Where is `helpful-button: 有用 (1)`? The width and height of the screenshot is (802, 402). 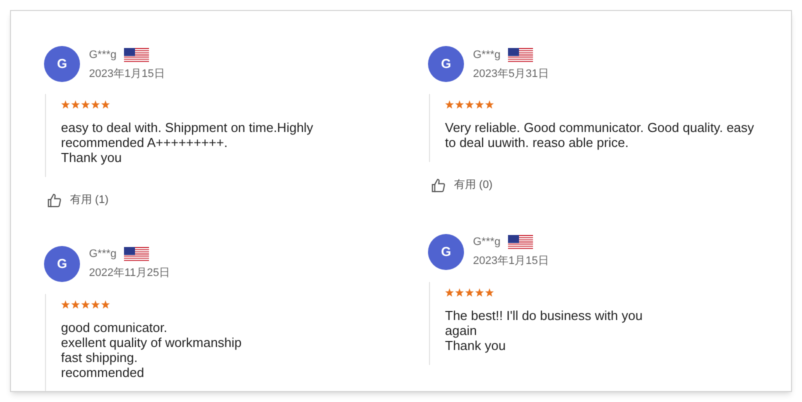
helpful-button: 有用 (1) is located at coordinates (77, 200).